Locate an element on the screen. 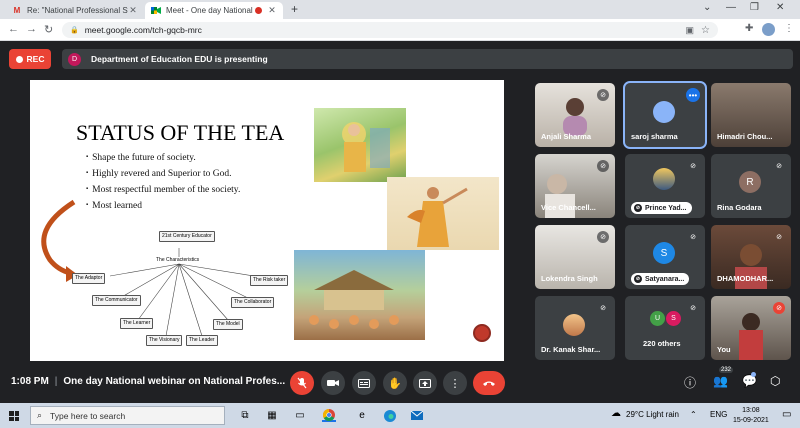 This screenshot has height=428, width=800. diagram-node: The Model is located at coordinates (228, 324).